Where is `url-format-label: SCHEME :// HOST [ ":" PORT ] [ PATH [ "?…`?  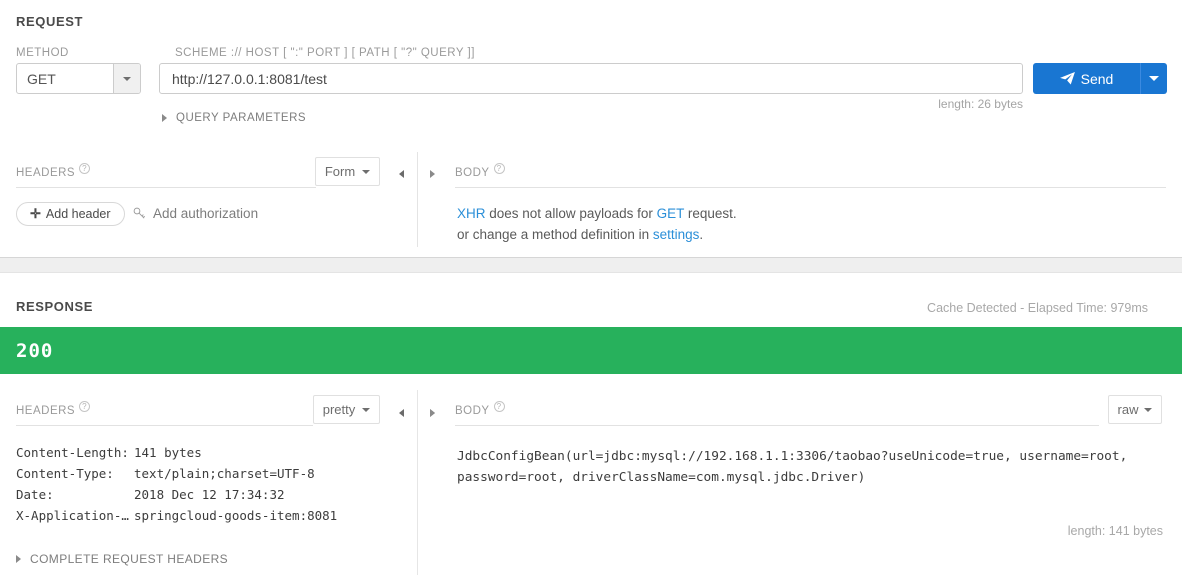 url-format-label: SCHEME :// HOST [ ":" PORT ] [ PATH [ "?… is located at coordinates (325, 53).